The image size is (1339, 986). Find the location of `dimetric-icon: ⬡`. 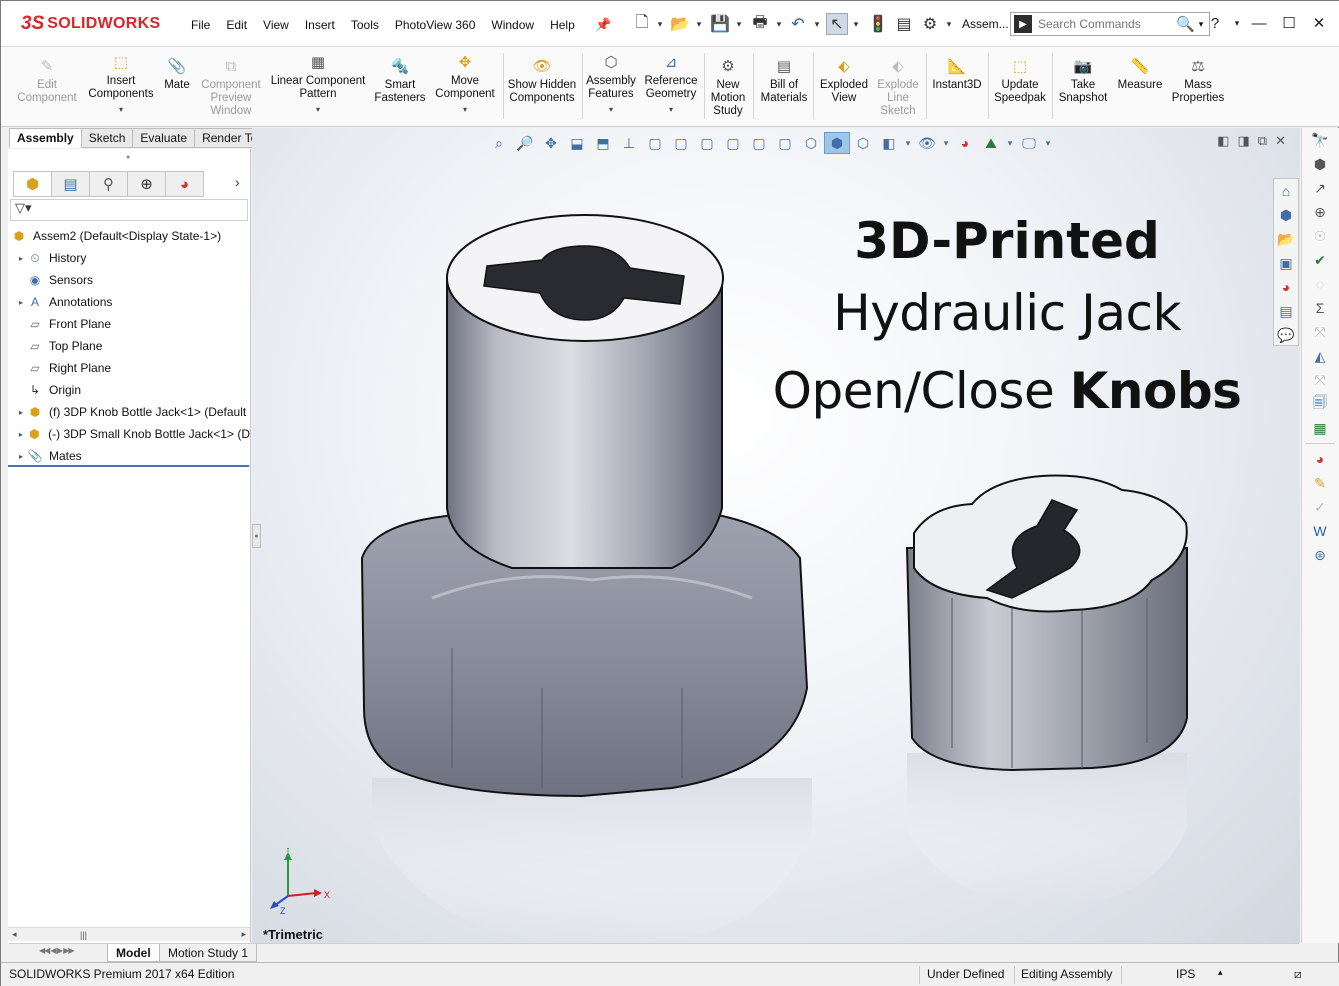

dimetric-icon: ⬡ is located at coordinates (863, 143).